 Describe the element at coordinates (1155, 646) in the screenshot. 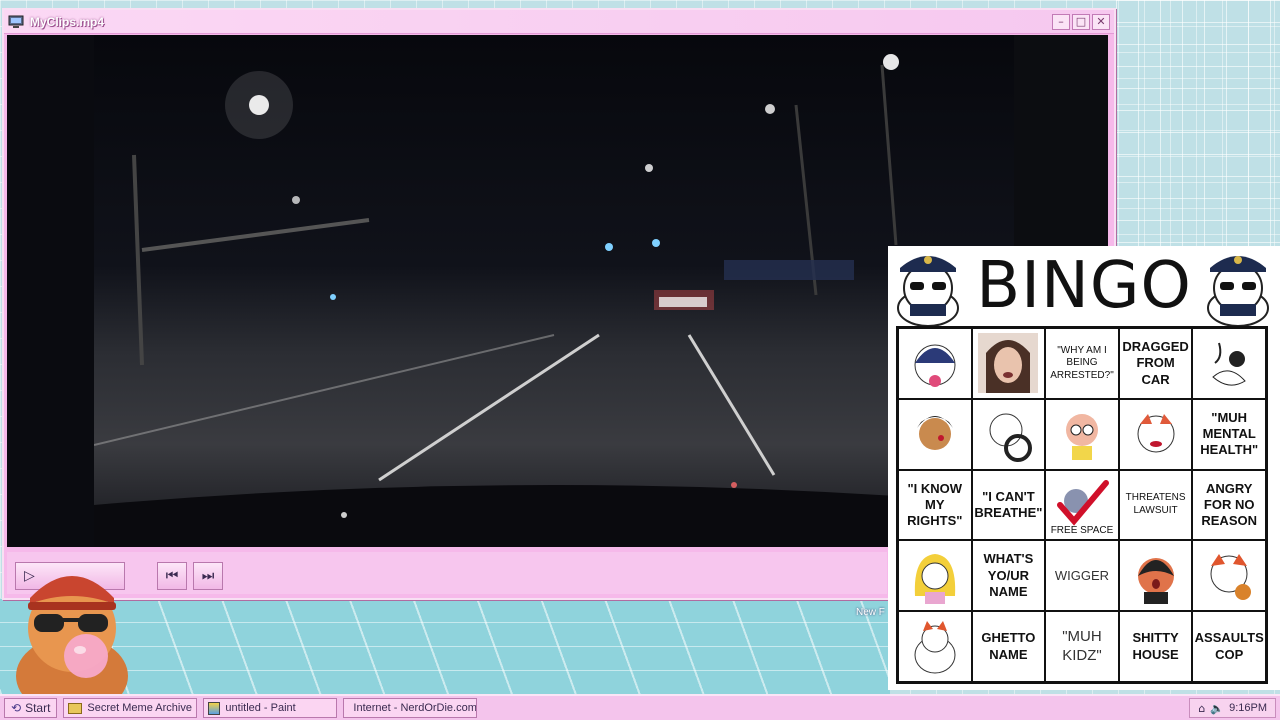

I see `bingo-cell: SHITTY HOUSE` at that location.